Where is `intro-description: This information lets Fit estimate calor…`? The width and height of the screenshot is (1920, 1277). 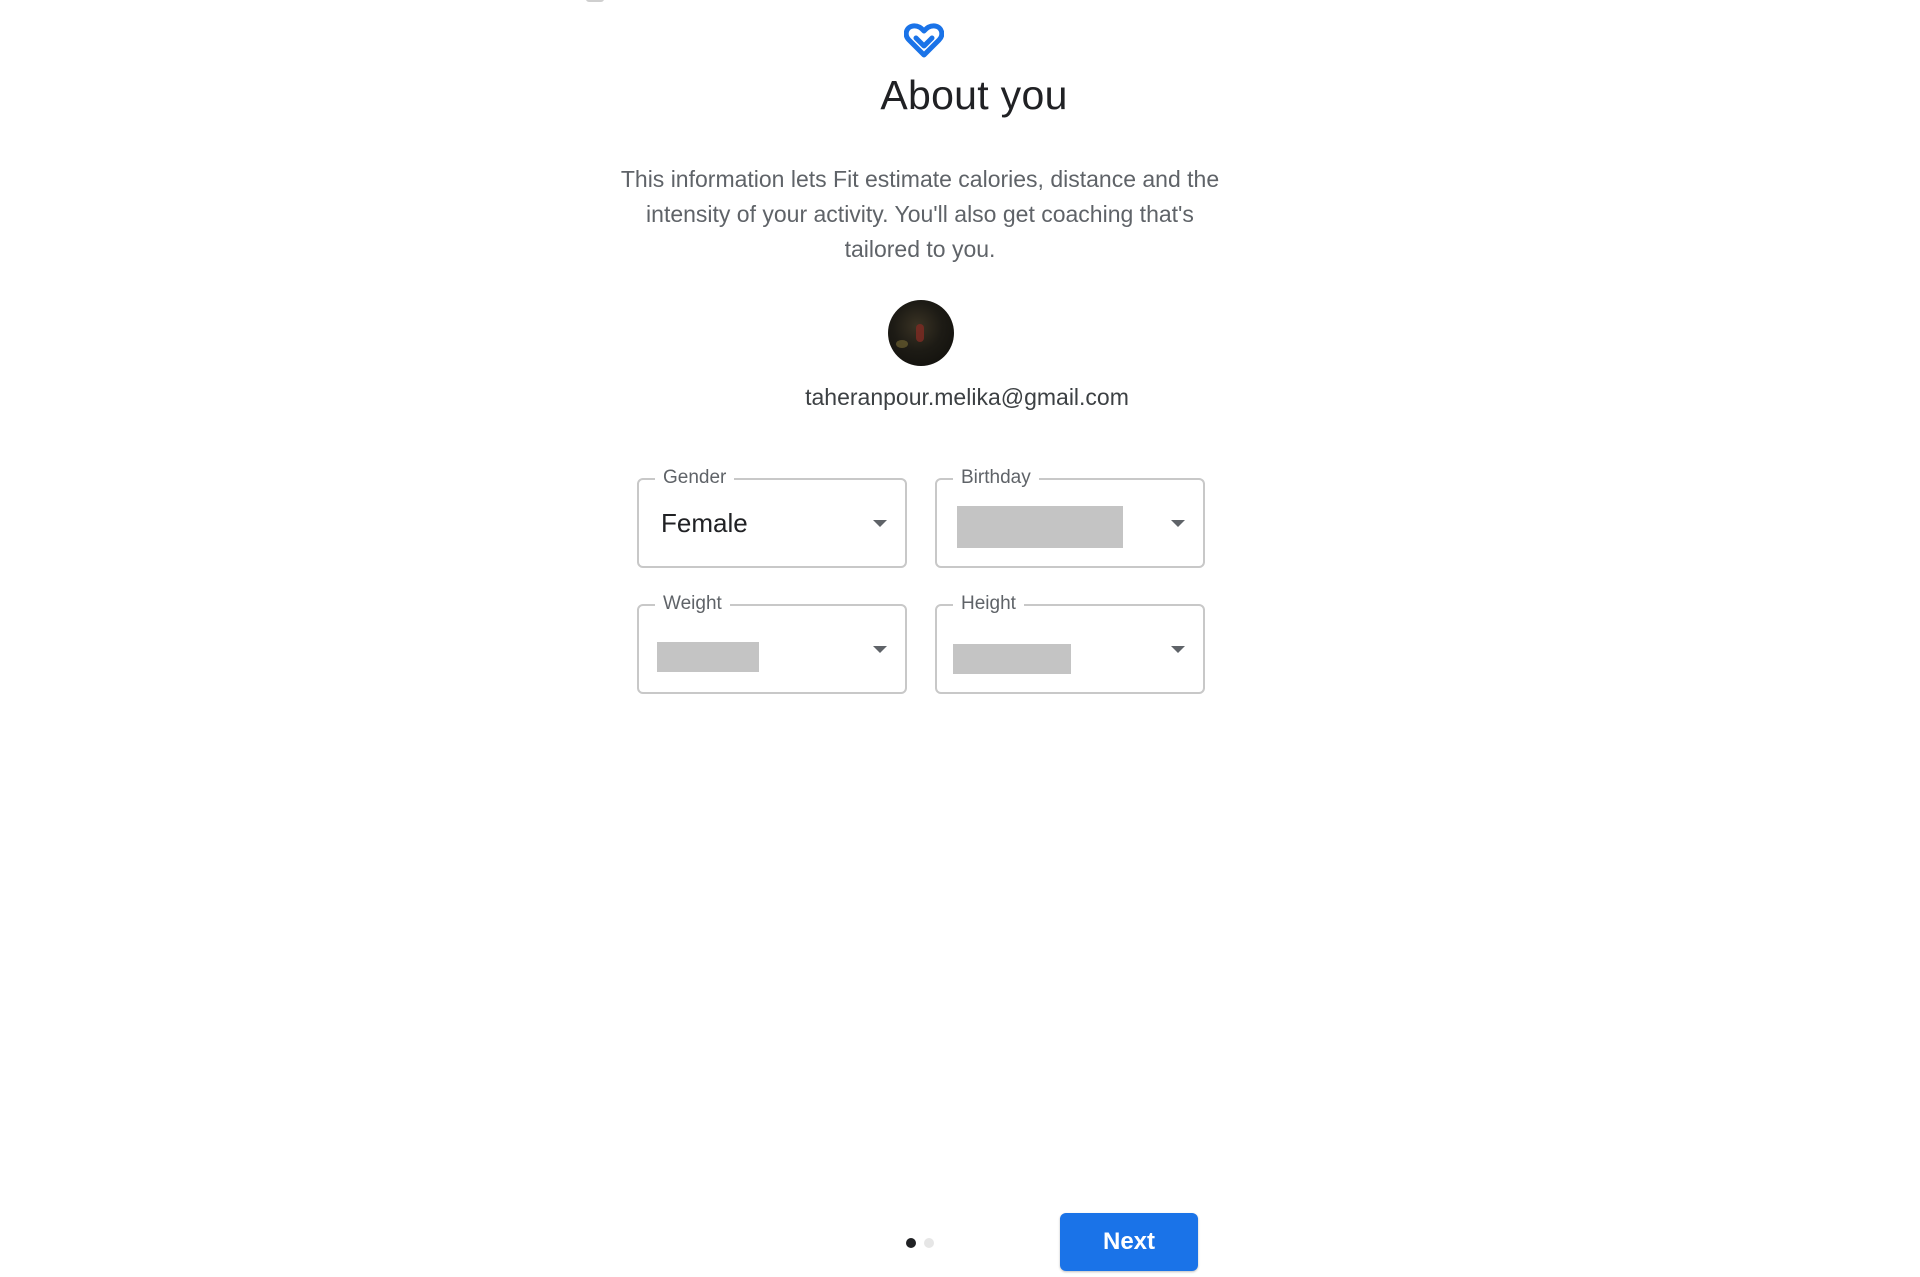 intro-description: This information lets Fit estimate calor… is located at coordinates (920, 214).